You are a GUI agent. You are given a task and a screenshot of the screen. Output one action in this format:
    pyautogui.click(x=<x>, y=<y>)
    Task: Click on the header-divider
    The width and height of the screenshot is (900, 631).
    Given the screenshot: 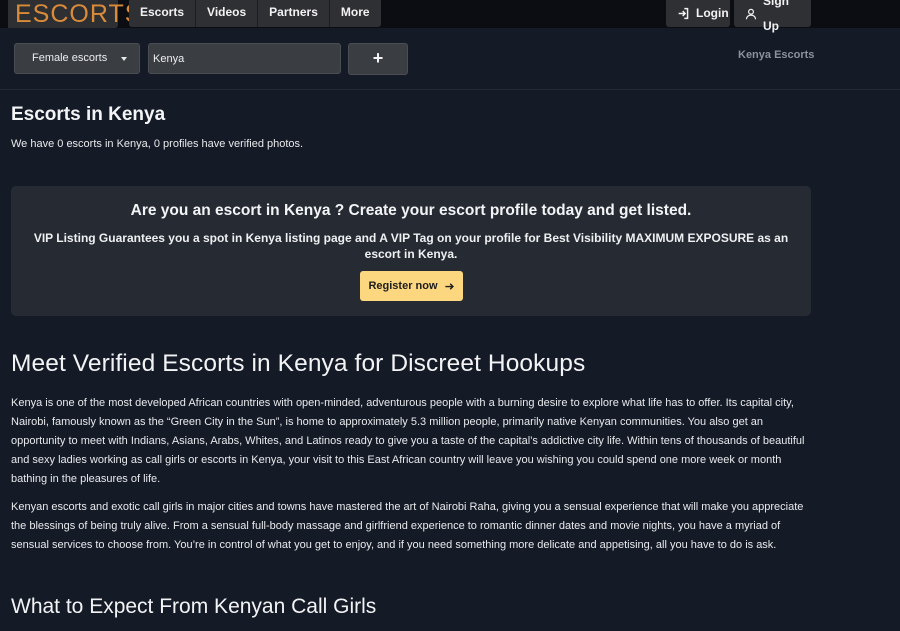 What is the action you would take?
    pyautogui.click(x=450, y=89)
    